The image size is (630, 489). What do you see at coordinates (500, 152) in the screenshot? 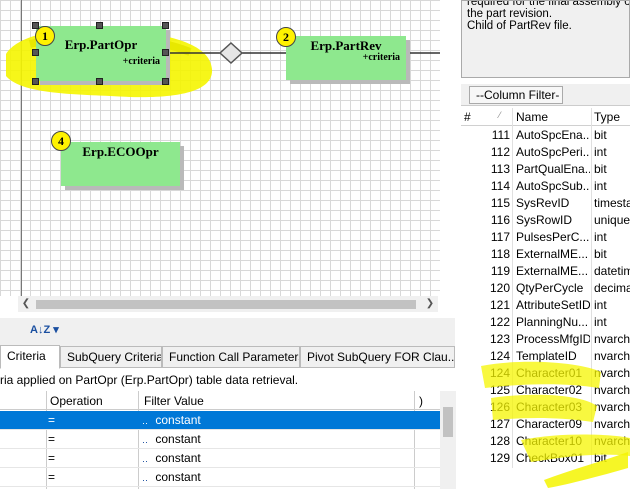
I see `cell-num: 112` at bounding box center [500, 152].